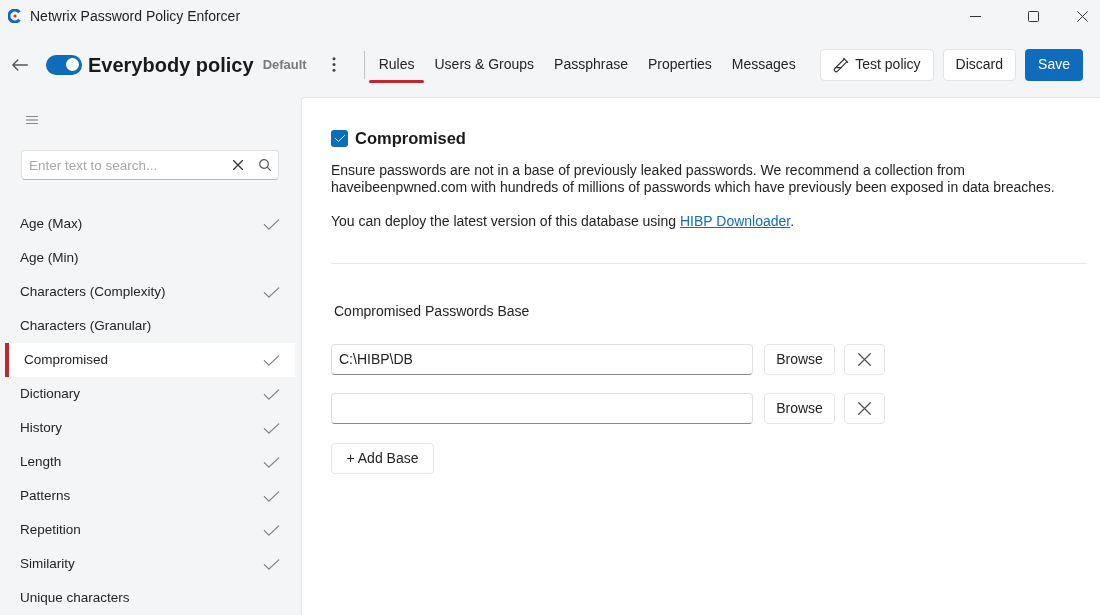 The height and width of the screenshot is (615, 1100). What do you see at coordinates (680, 64) in the screenshot?
I see `tab: Properties` at bounding box center [680, 64].